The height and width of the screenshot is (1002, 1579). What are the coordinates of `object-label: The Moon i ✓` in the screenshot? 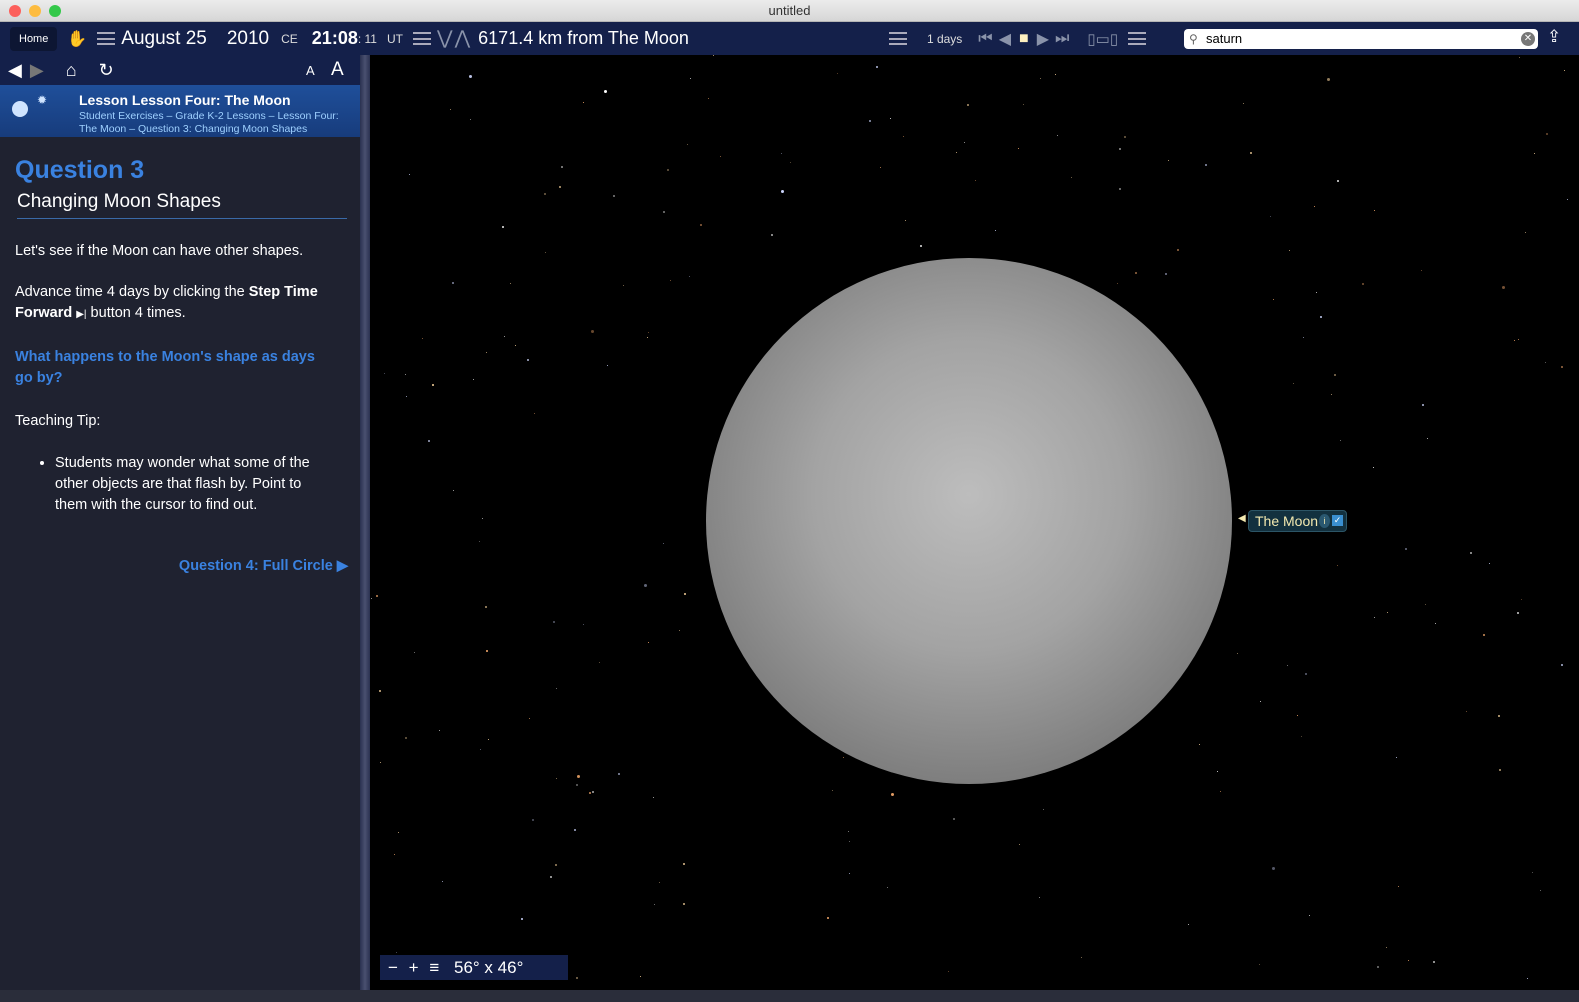 It's located at (1298, 521).